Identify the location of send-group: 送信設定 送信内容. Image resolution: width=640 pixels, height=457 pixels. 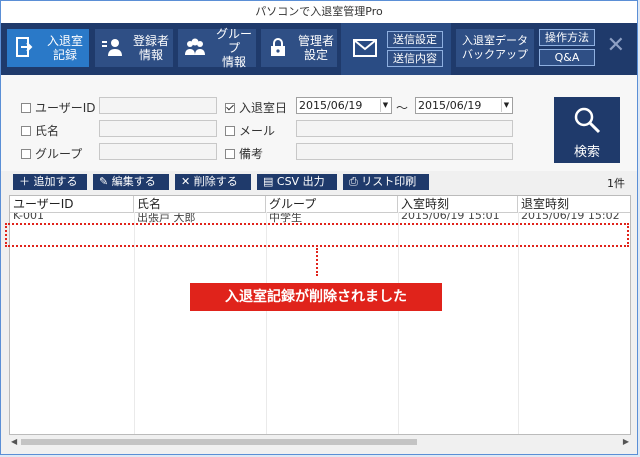
(396, 49).